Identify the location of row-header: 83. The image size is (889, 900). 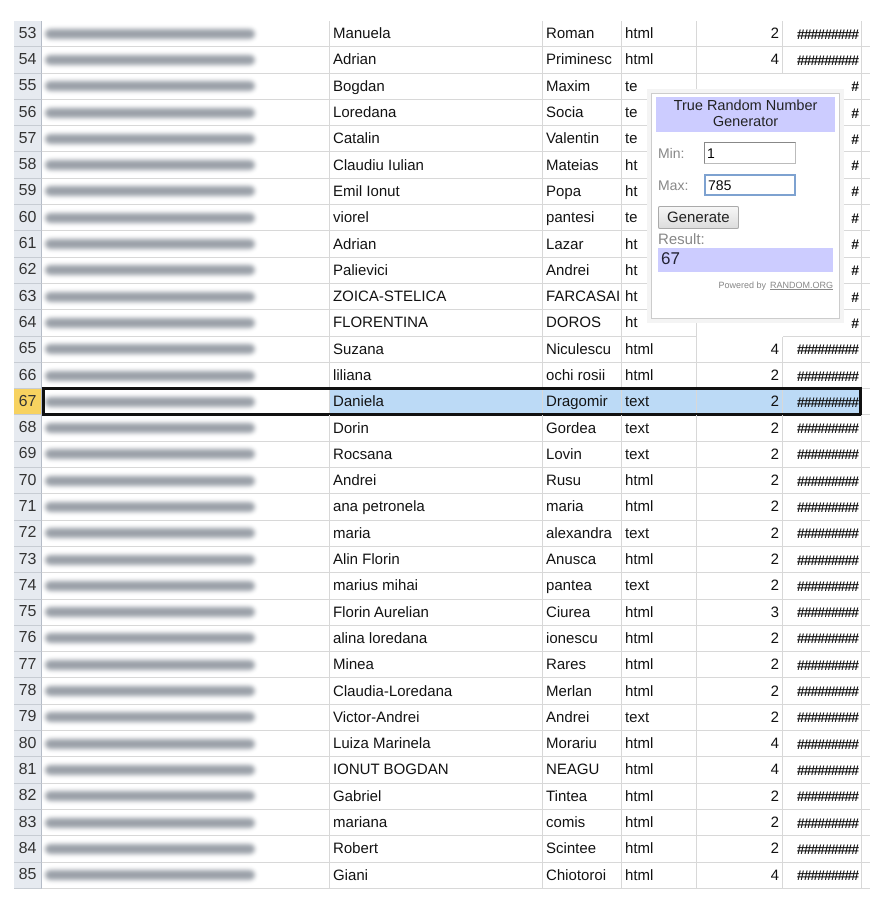
(28, 823).